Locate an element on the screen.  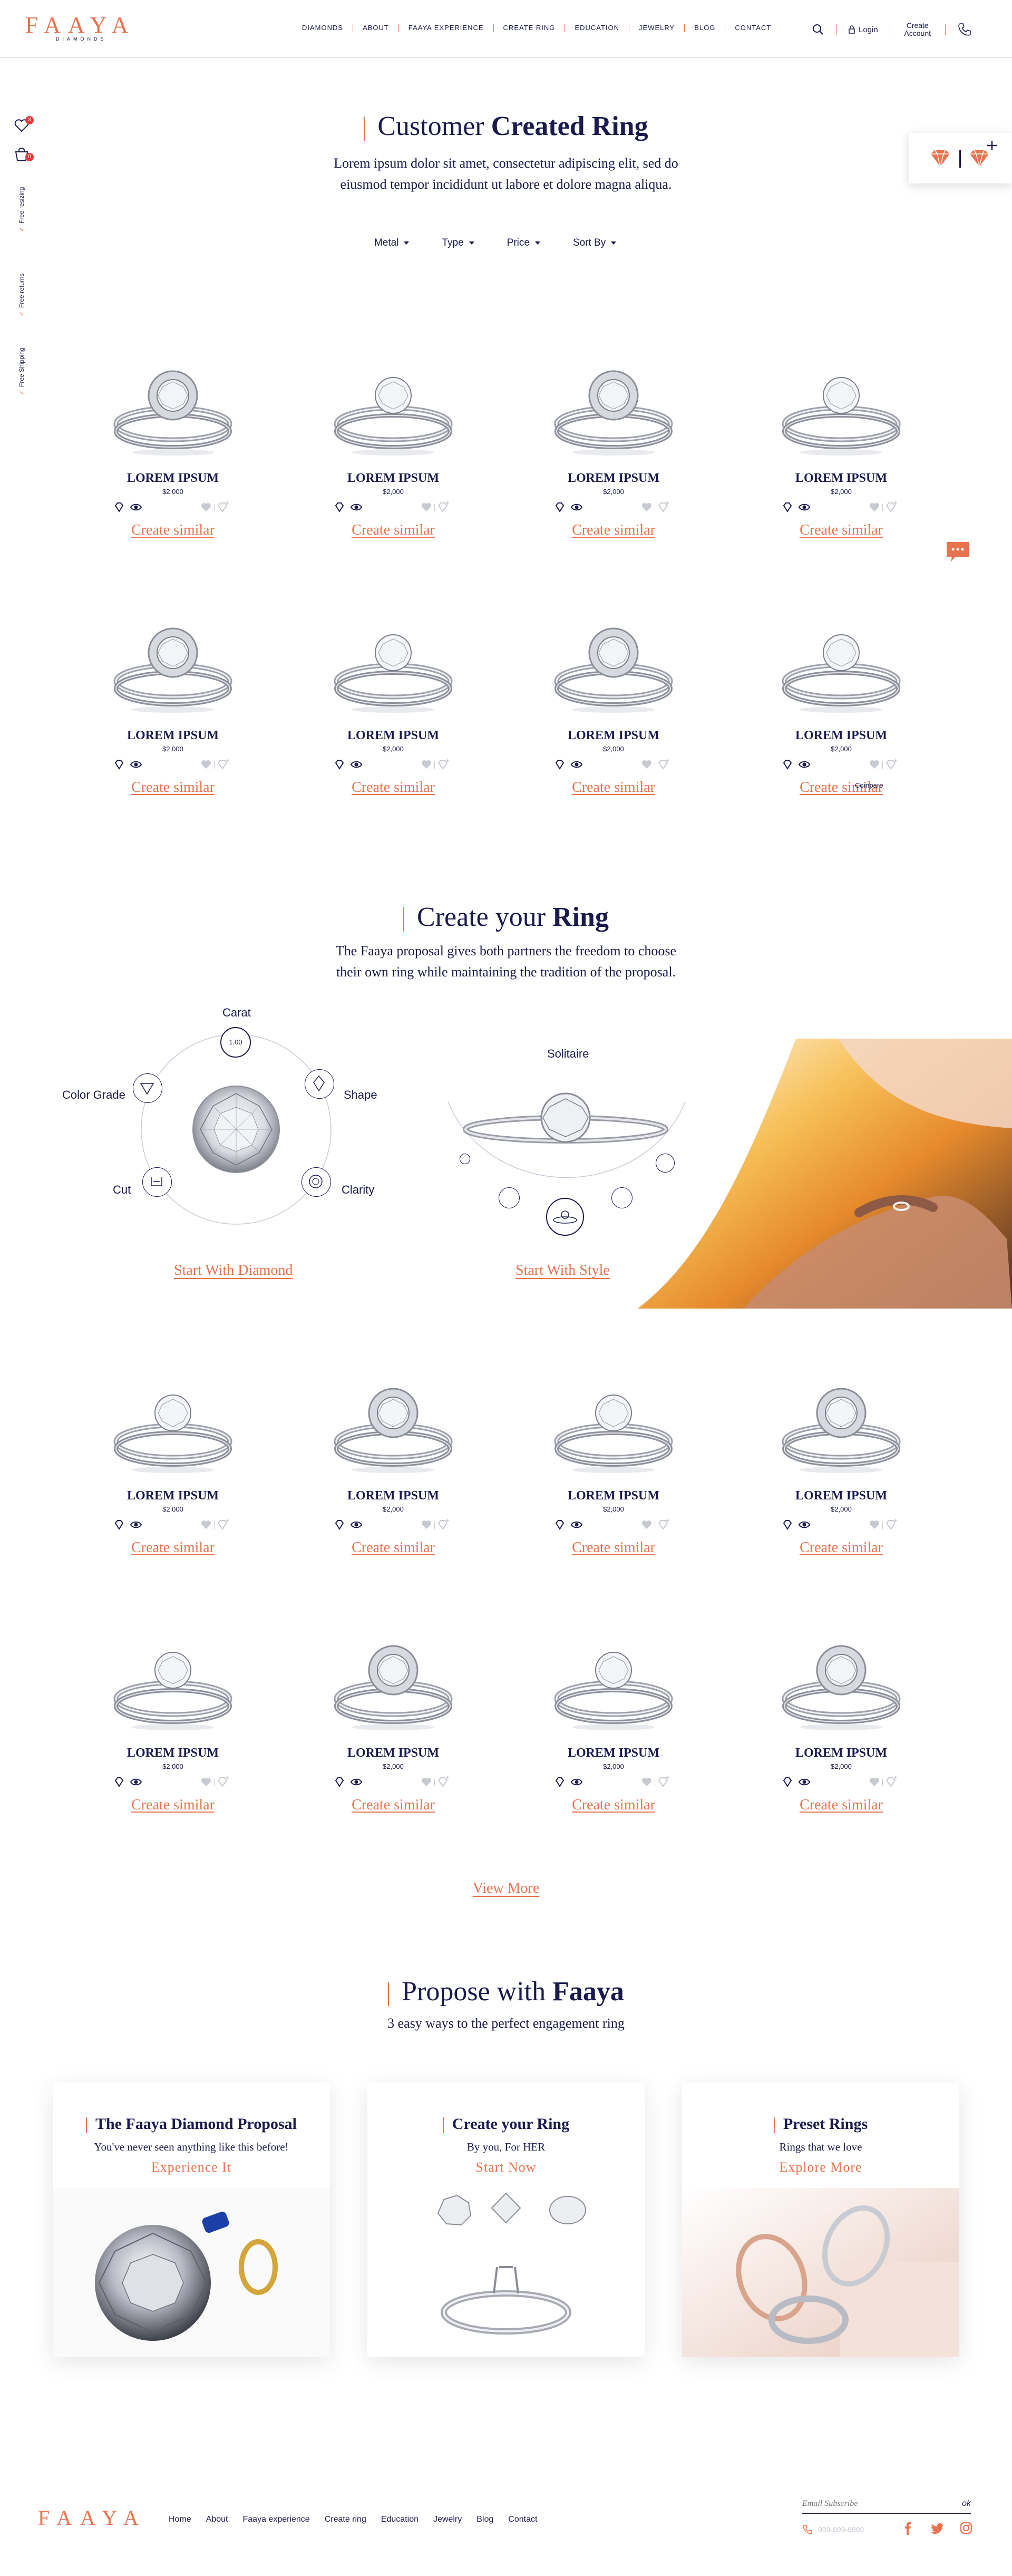
twitter-icon is located at coordinates (937, 2528).